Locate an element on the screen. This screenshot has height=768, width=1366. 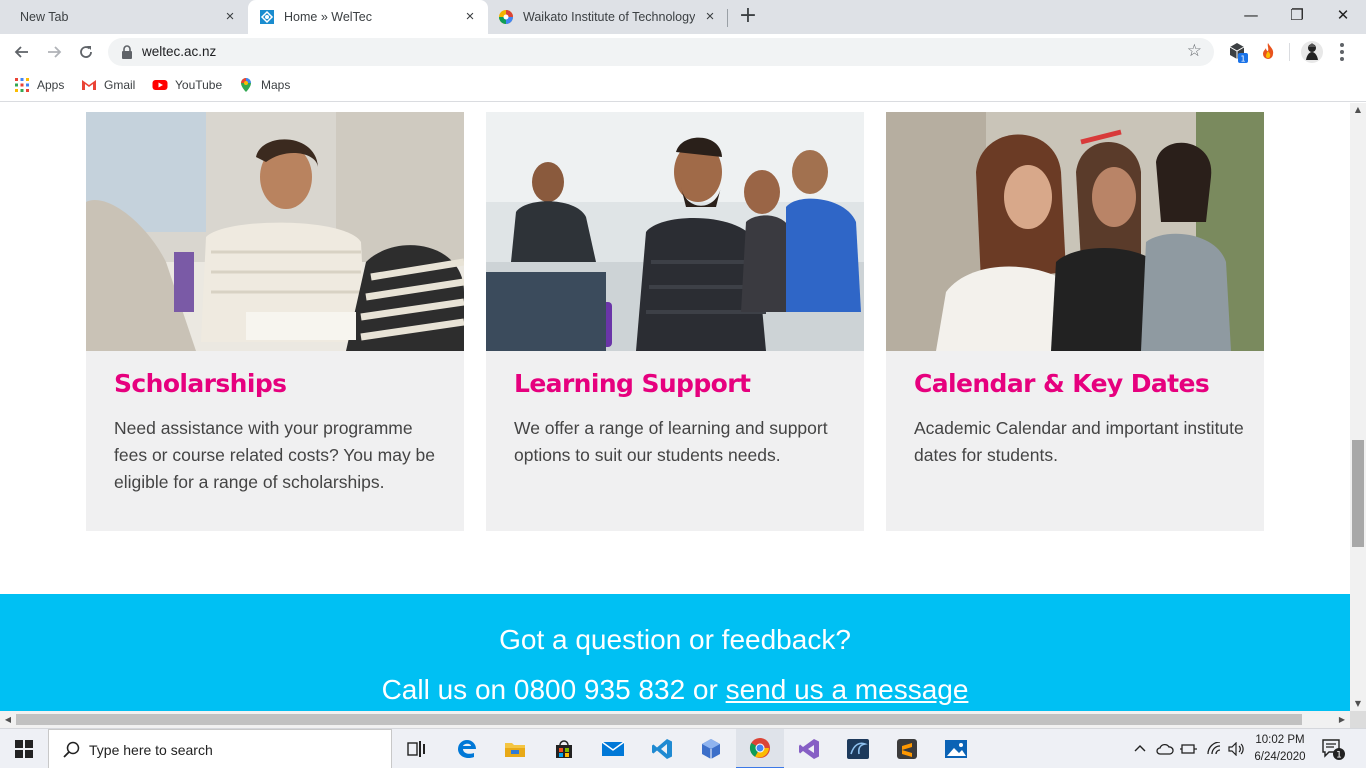
taskbar-box-app is located at coordinates (711, 748).